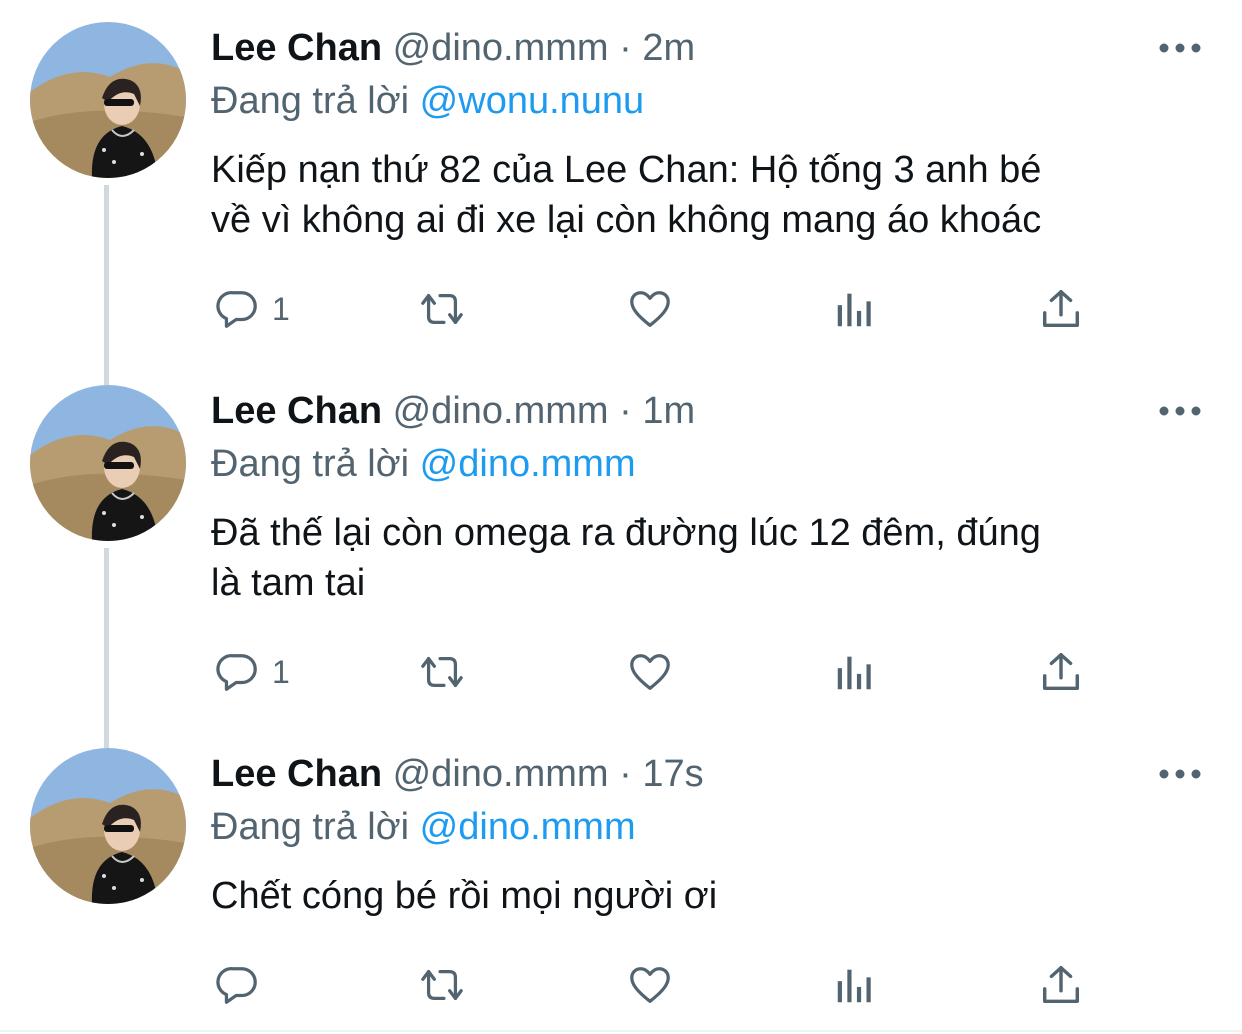 The height and width of the screenshot is (1034, 1242). Describe the element at coordinates (672, 774) in the screenshot. I see `timestamp: 17s` at that location.